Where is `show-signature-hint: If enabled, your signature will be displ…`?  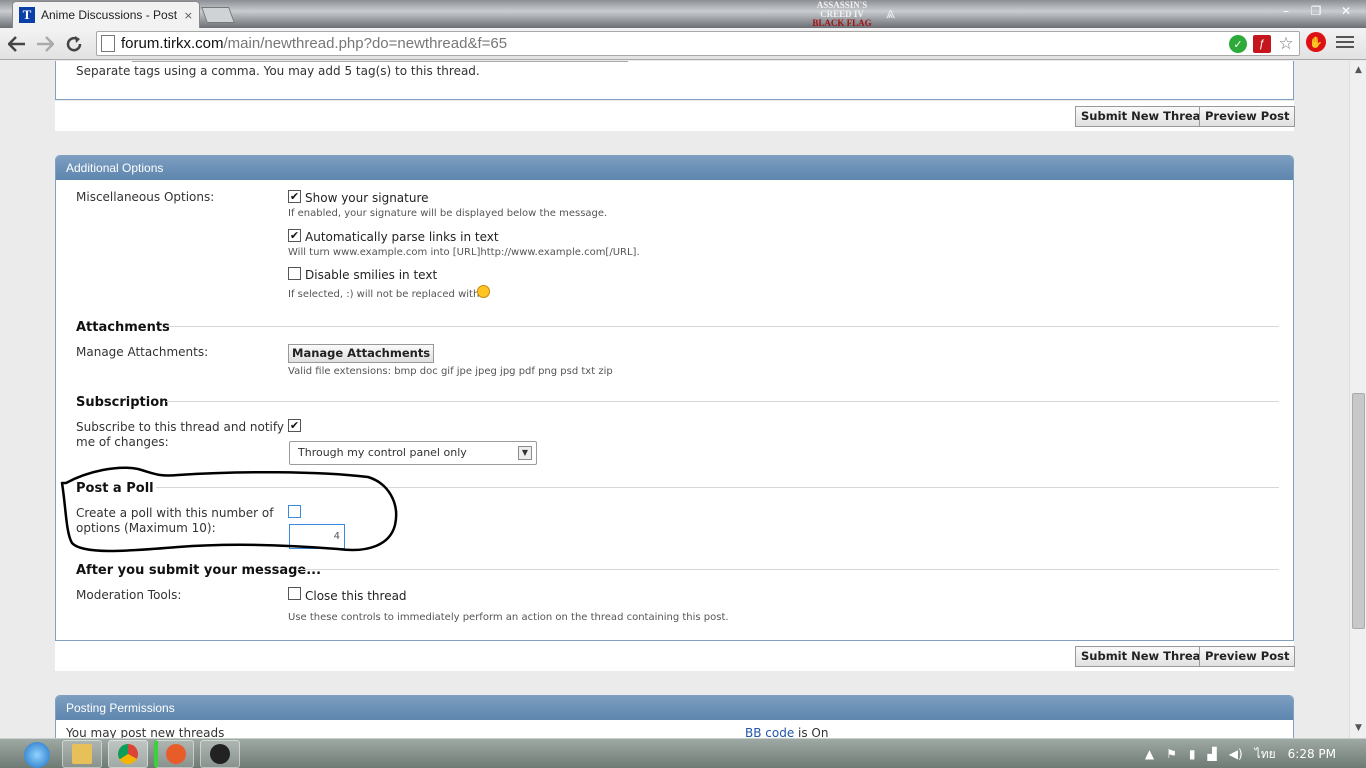
show-signature-hint: If enabled, your signature will be displ… is located at coordinates (448, 213).